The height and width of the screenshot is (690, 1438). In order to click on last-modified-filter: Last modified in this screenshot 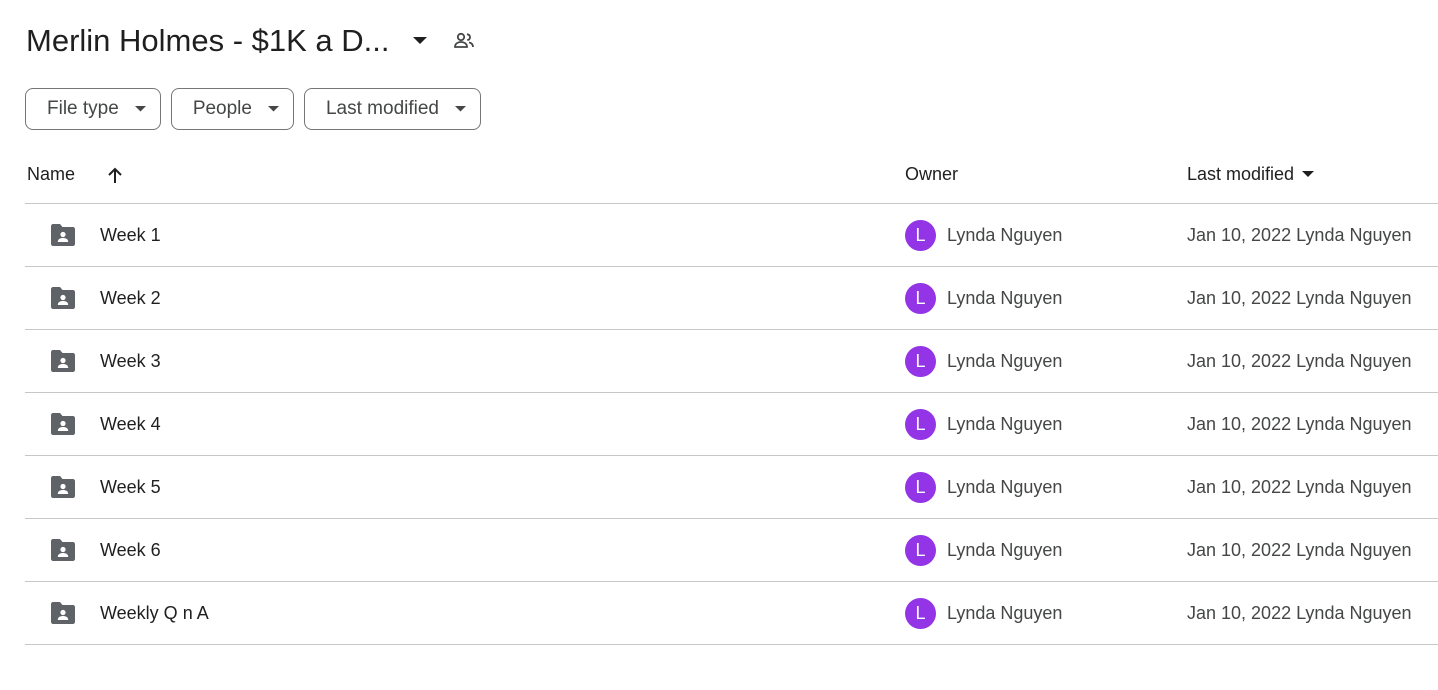, I will do `click(392, 109)`.